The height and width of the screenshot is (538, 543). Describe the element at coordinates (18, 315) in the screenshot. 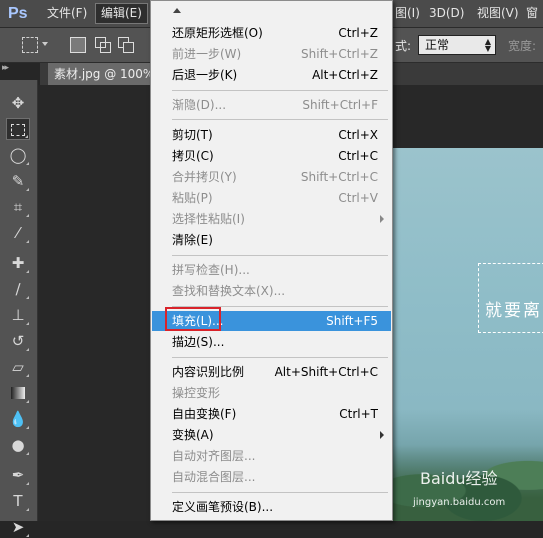

I see `clone-stamp-tool-icon: ⊥` at that location.